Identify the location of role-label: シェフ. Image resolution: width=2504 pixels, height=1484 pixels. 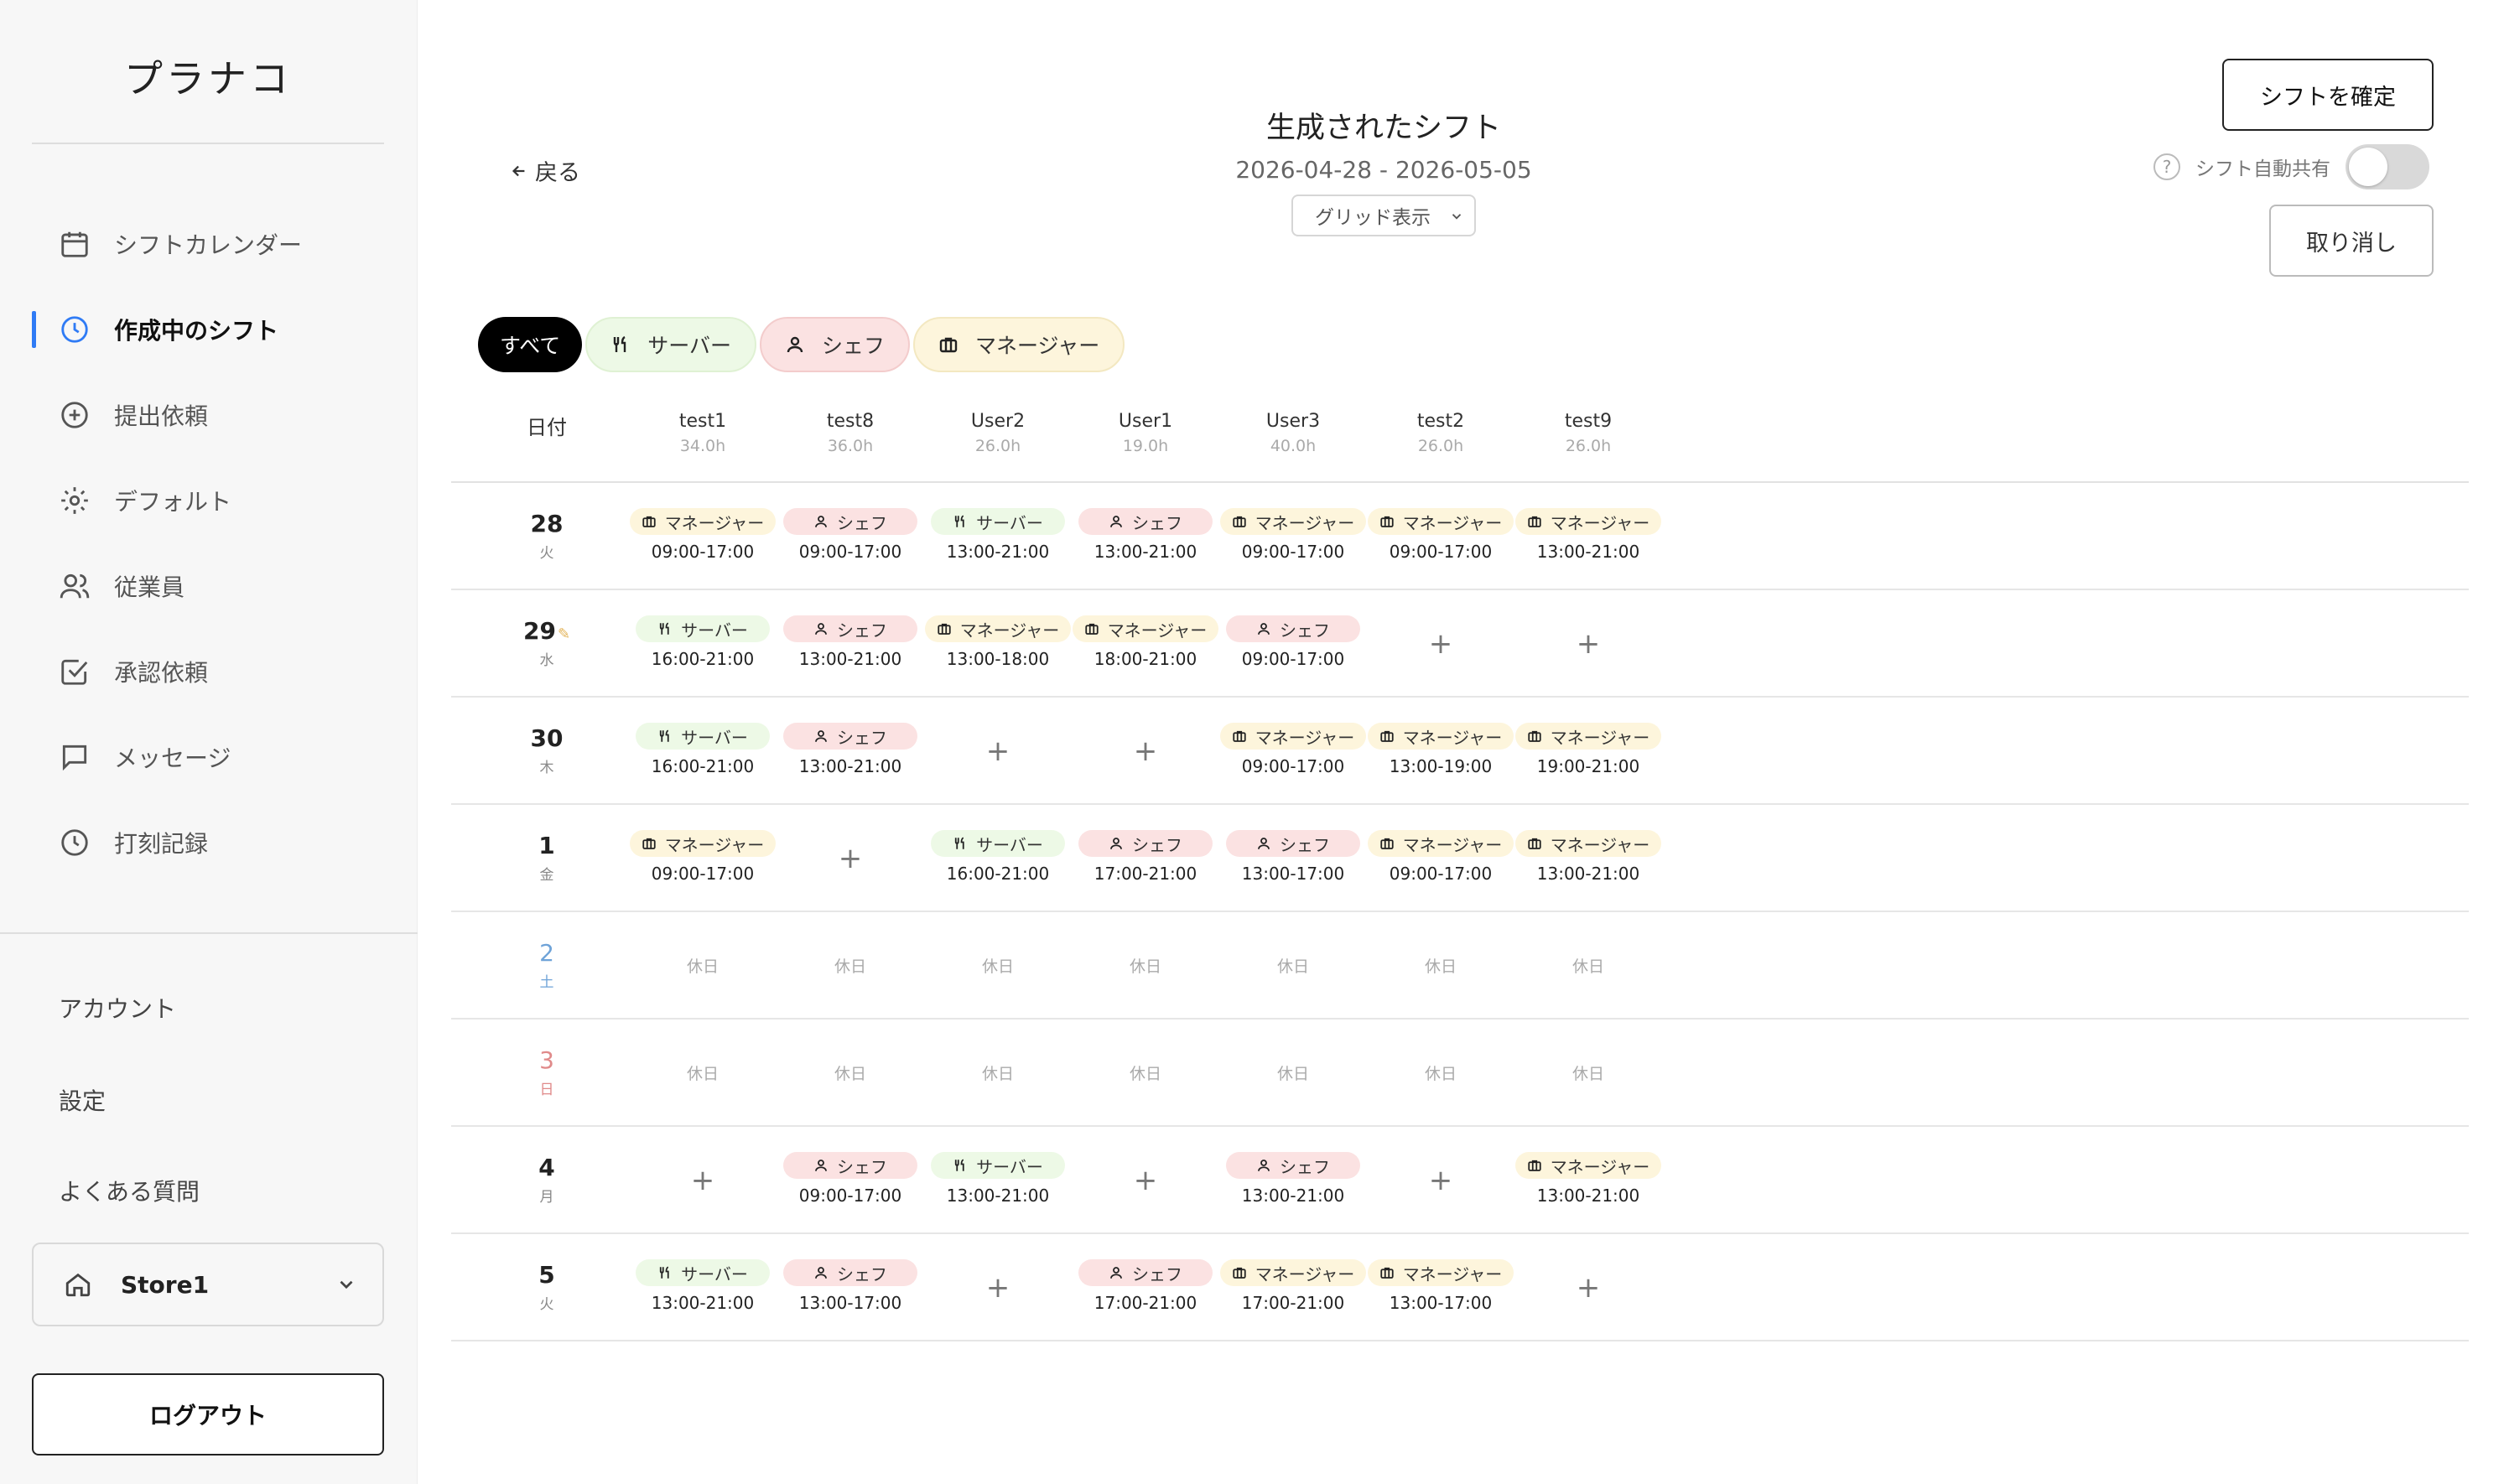
(862, 522).